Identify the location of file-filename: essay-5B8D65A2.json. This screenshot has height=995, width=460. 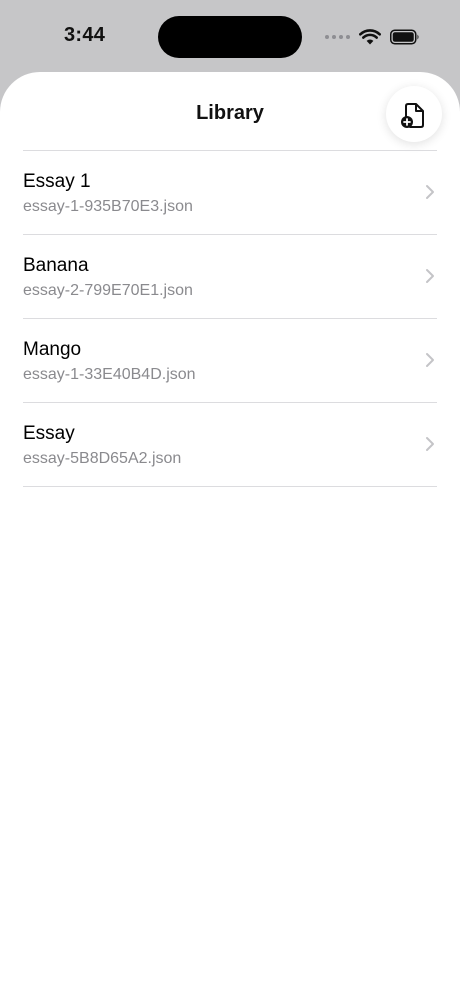
(102, 458).